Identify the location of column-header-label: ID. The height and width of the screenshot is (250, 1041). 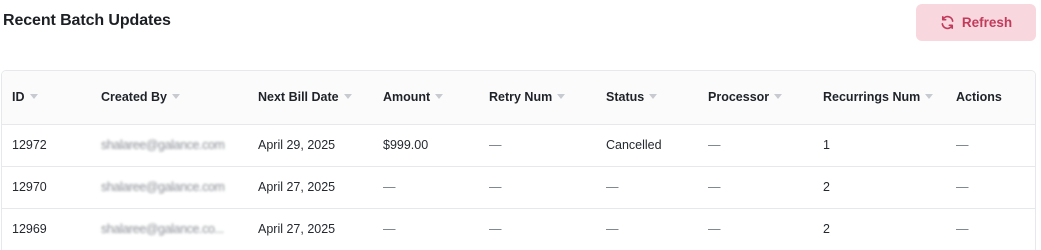
(18, 97).